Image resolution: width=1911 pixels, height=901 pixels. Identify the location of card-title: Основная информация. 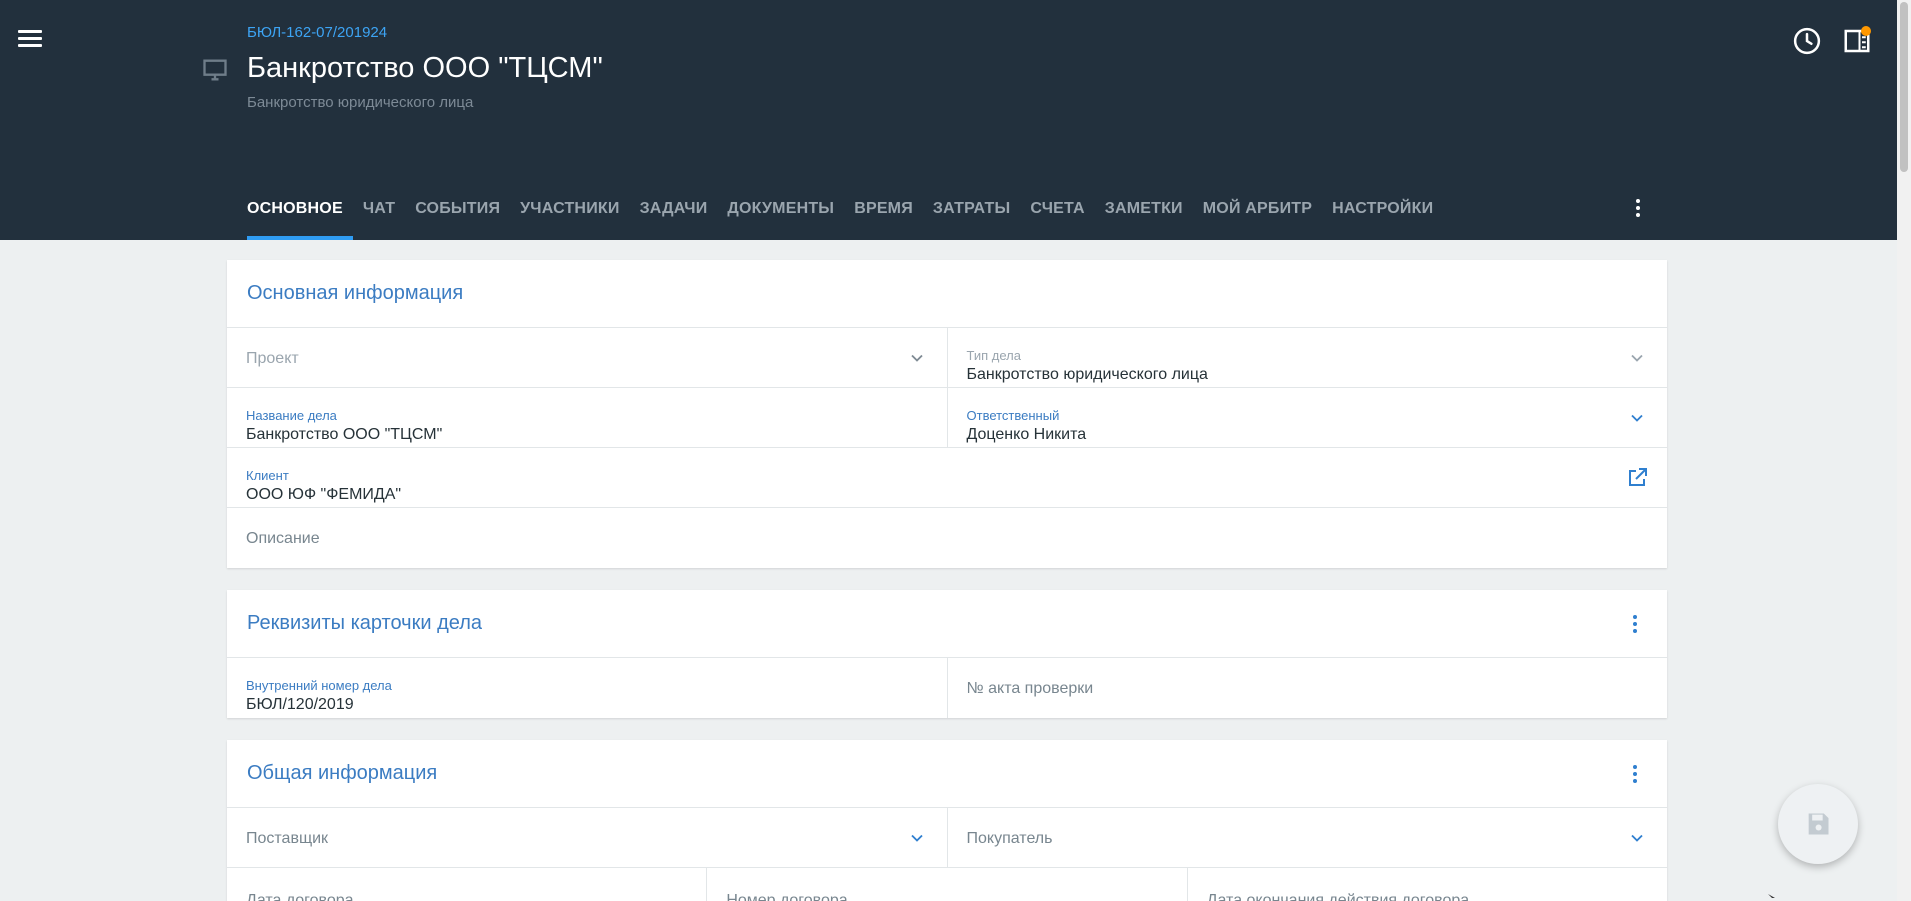
(355, 293).